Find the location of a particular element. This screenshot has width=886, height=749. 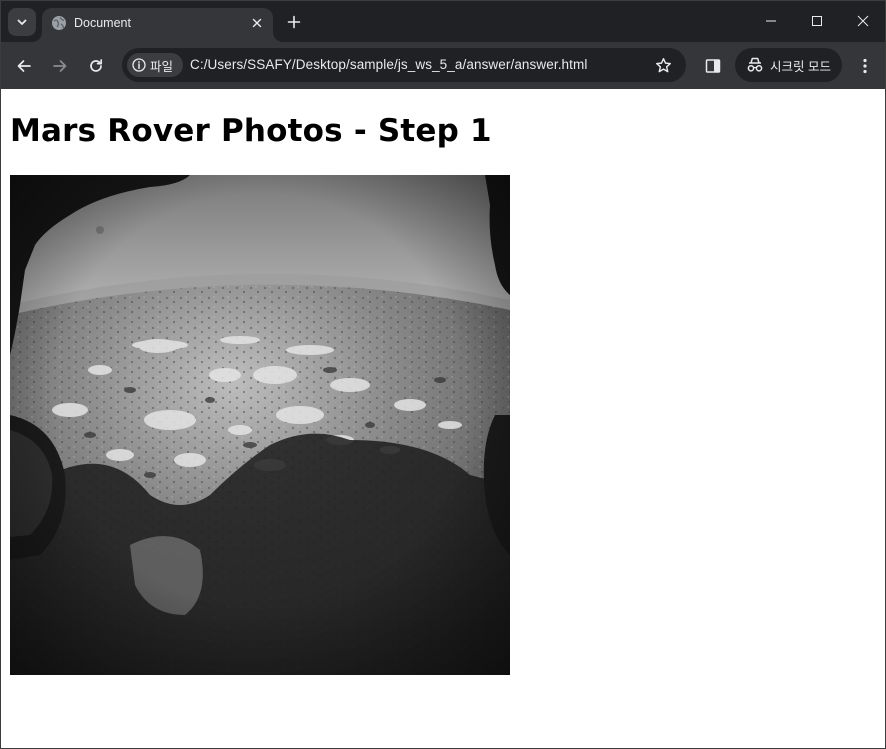

star-icon is located at coordinates (663, 64).